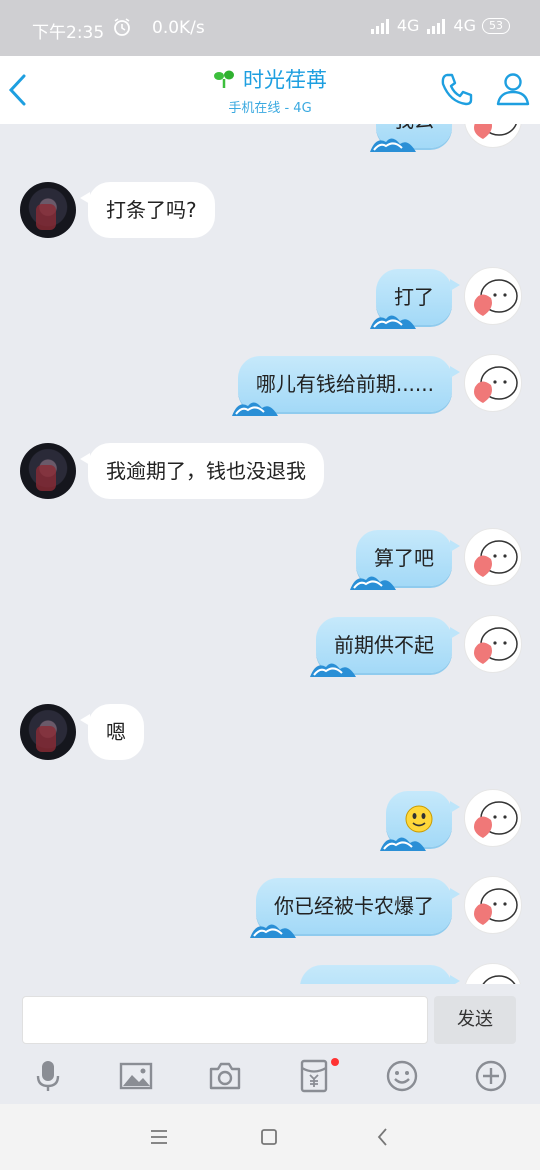 This screenshot has height=1170, width=540. Describe the element at coordinates (464, 25) in the screenshot. I see `network-type-2: 4G` at that location.